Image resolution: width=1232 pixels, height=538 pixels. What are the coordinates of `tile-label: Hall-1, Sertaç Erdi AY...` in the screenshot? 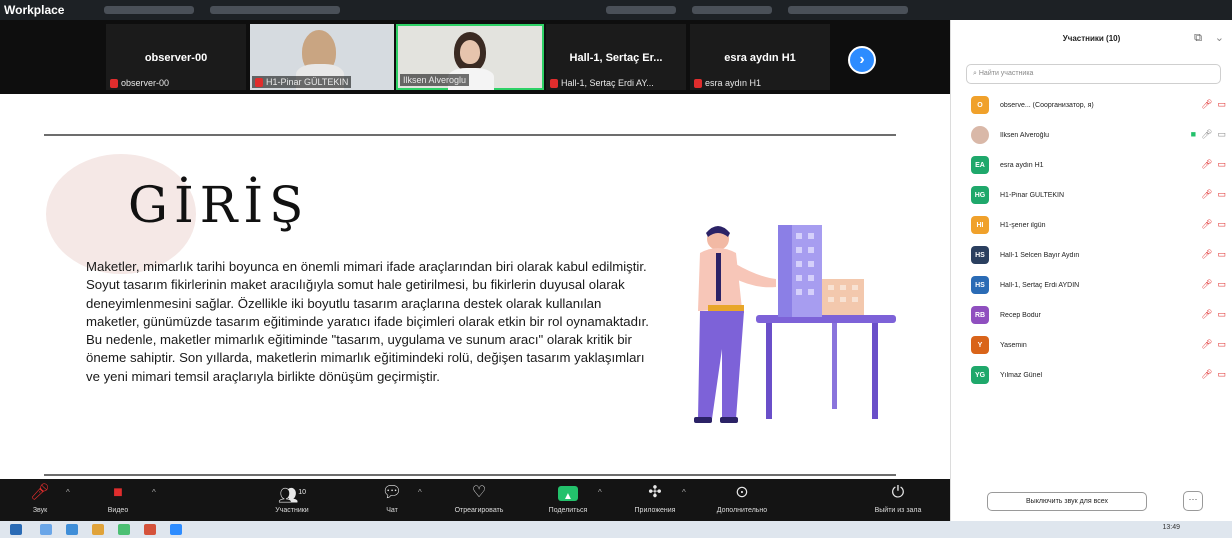 It's located at (607, 83).